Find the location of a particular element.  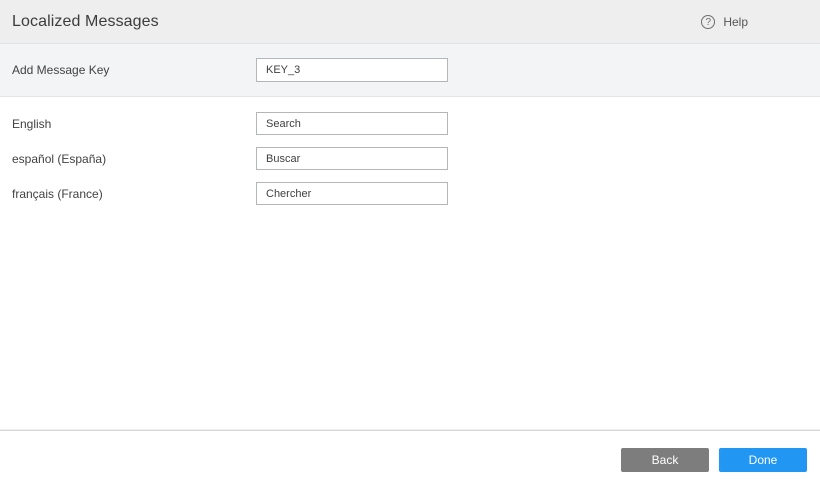

translation-row-english: English is located at coordinates (410, 123).